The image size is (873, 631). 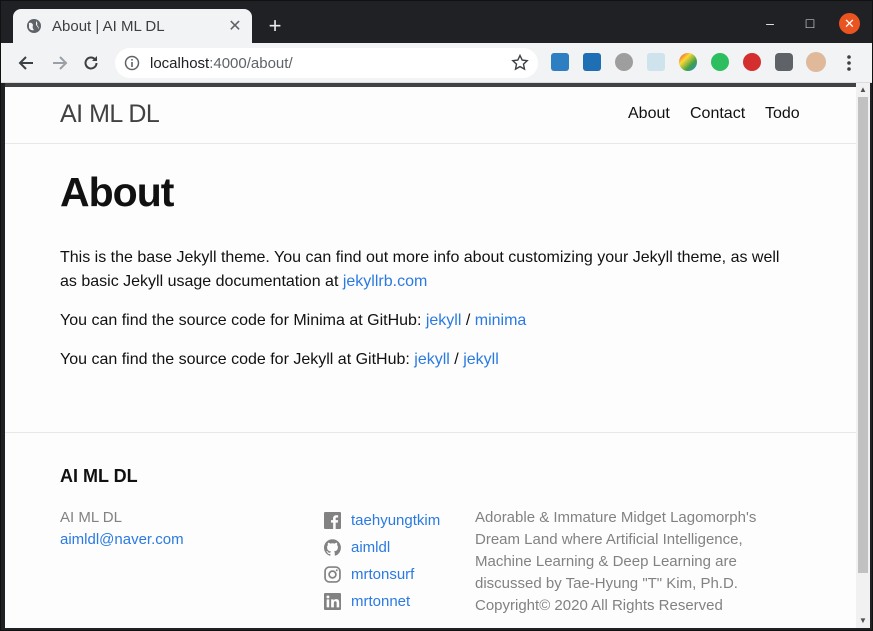 What do you see at coordinates (396, 520) in the screenshot?
I see `social-facebook-label: taehyungtkim` at bounding box center [396, 520].